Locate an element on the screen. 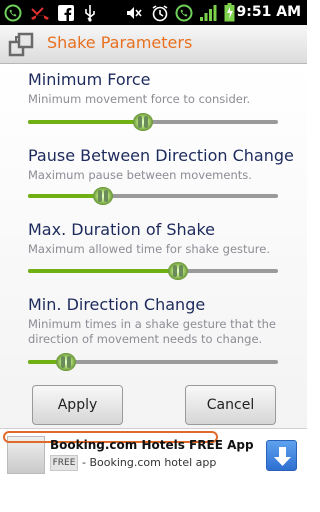 The image size is (320, 512). title-bar: Shake Parameters is located at coordinates (153, 44).